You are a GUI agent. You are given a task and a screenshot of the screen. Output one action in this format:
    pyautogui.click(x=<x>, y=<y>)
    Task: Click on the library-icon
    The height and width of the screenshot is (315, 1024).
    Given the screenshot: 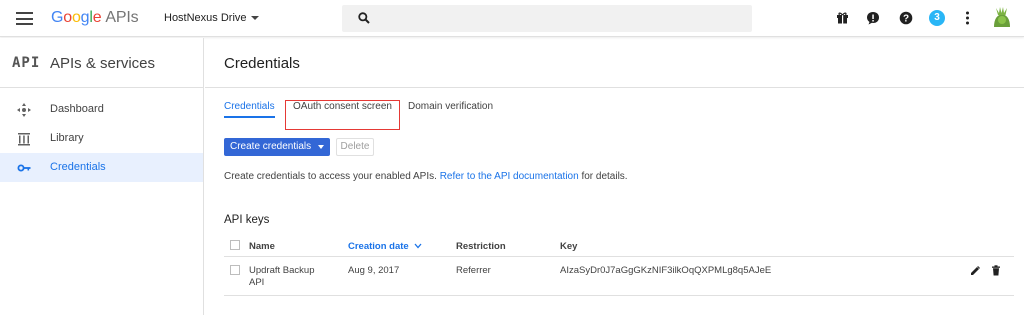 What is the action you would take?
    pyautogui.click(x=24, y=139)
    